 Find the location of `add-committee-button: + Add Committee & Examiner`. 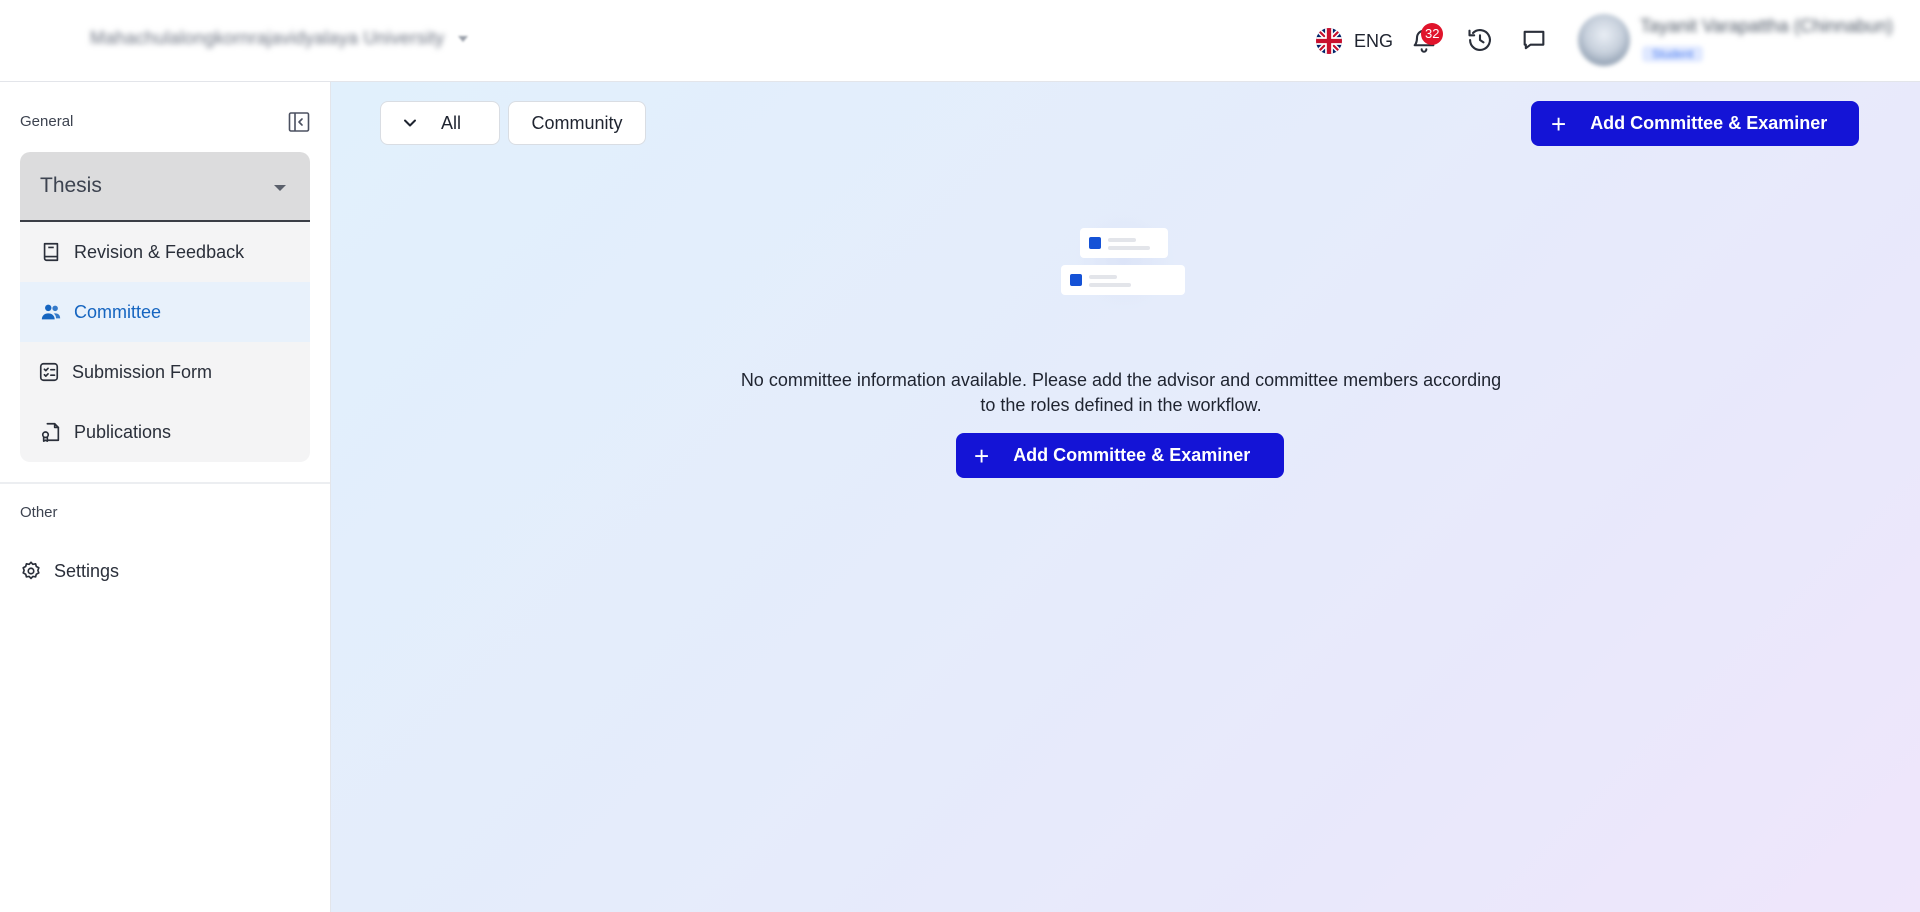

add-committee-button: + Add Committee & Examiner is located at coordinates (1695, 123).